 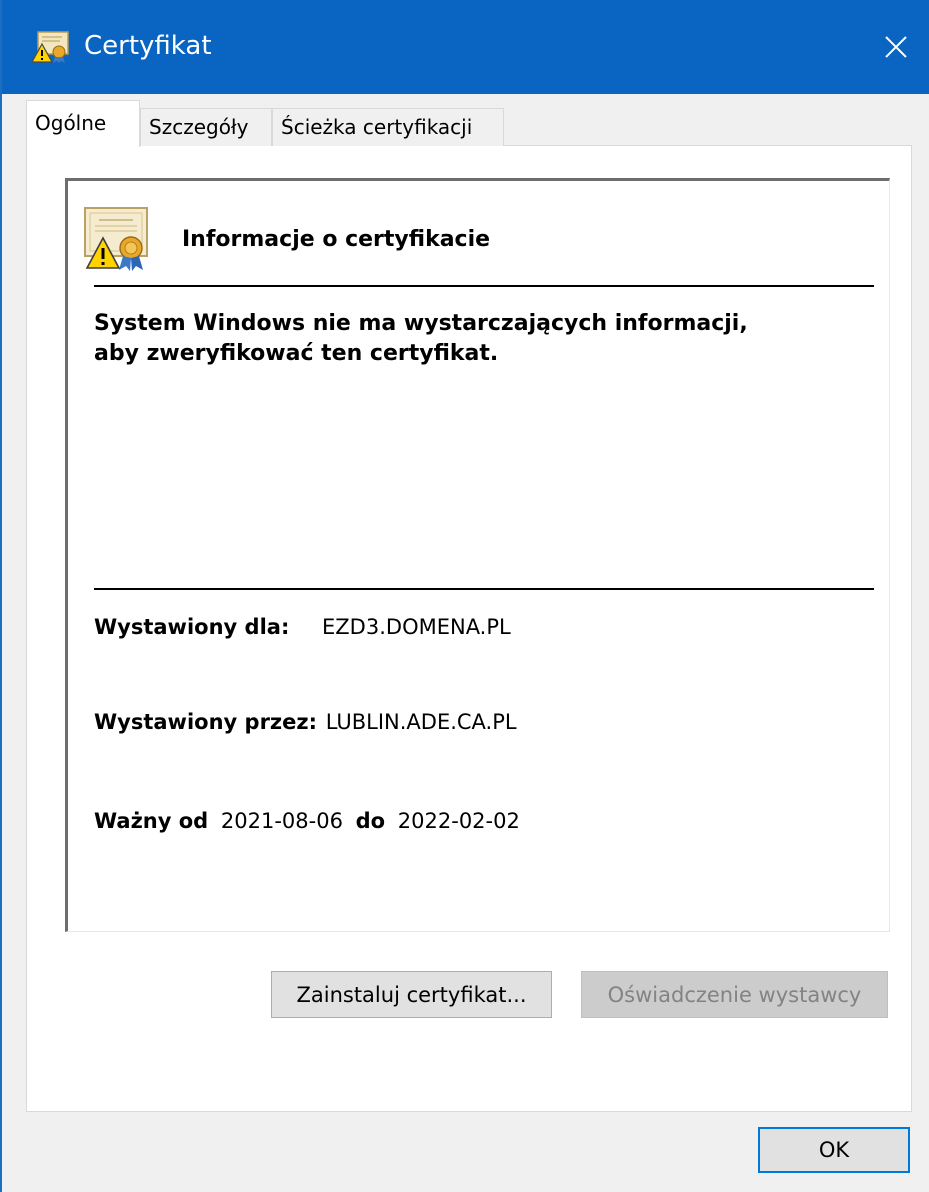 I want to click on close-button, so click(x=895, y=47).